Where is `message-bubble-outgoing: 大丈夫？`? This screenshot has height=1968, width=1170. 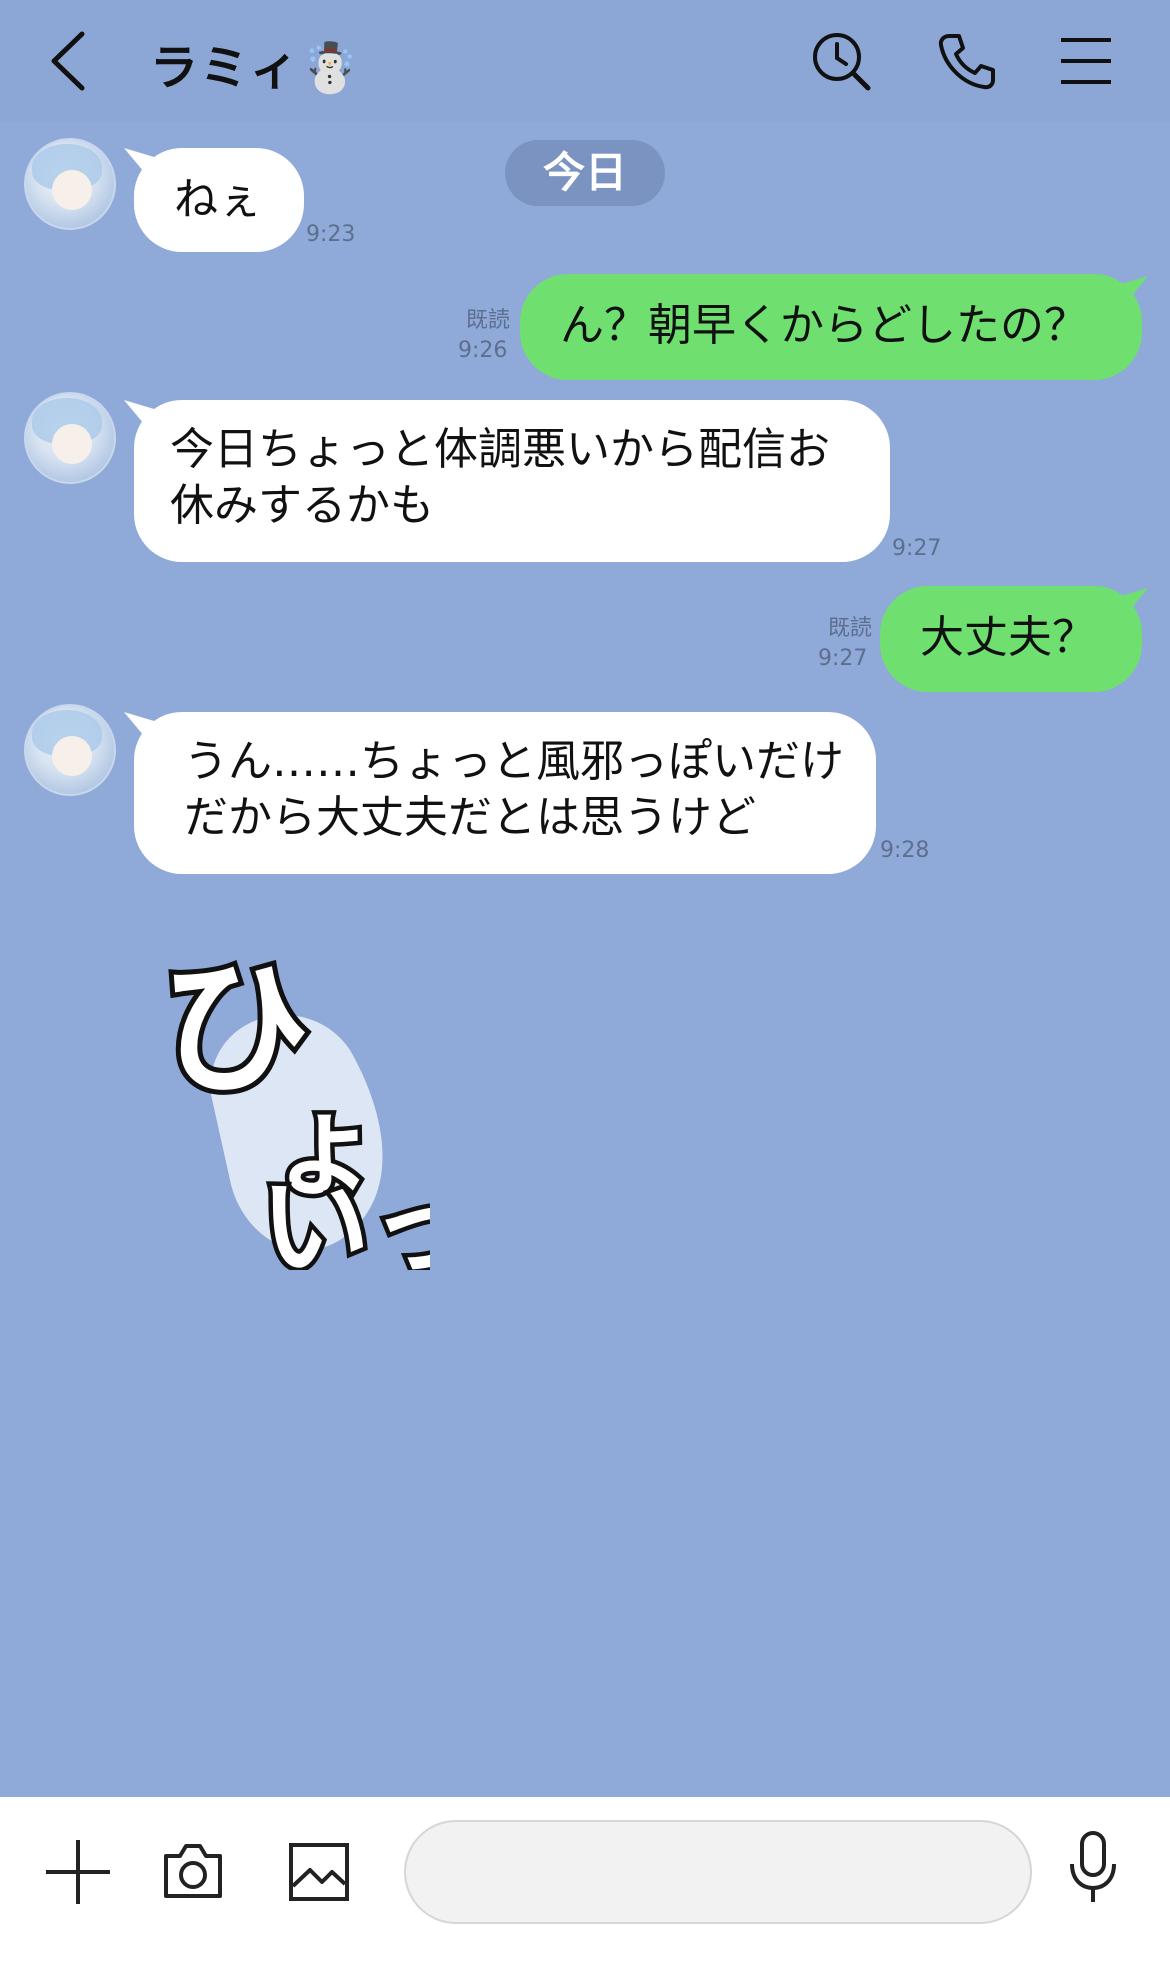 message-bubble-outgoing: 大丈夫？ is located at coordinates (1011, 639).